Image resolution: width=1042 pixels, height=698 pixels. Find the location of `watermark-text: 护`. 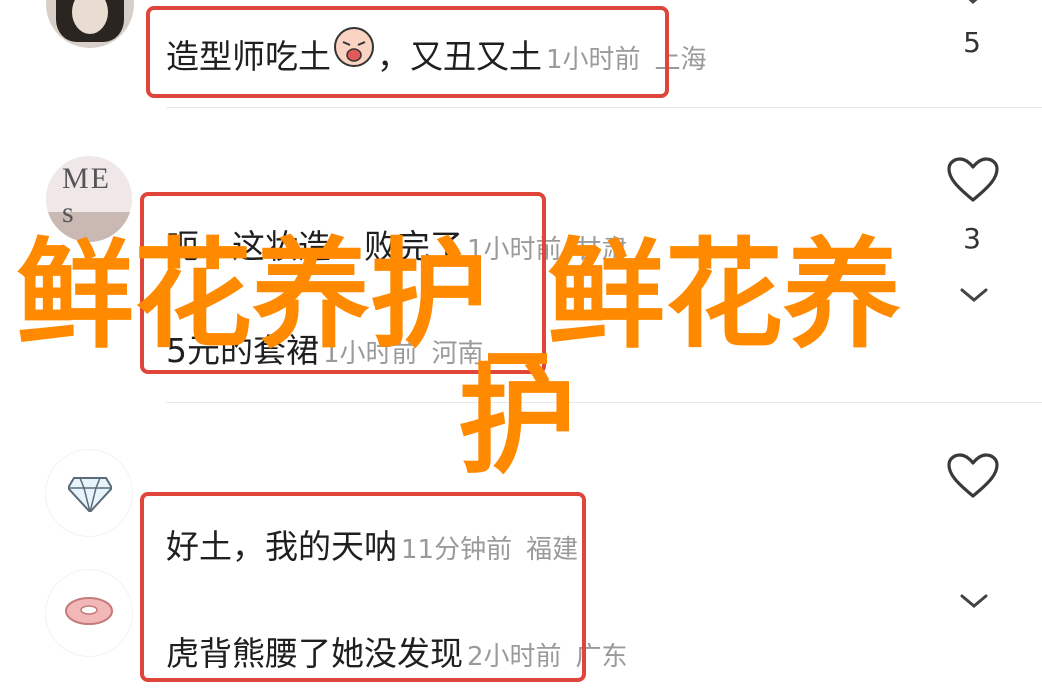

watermark-text: 护 is located at coordinates (517, 421).